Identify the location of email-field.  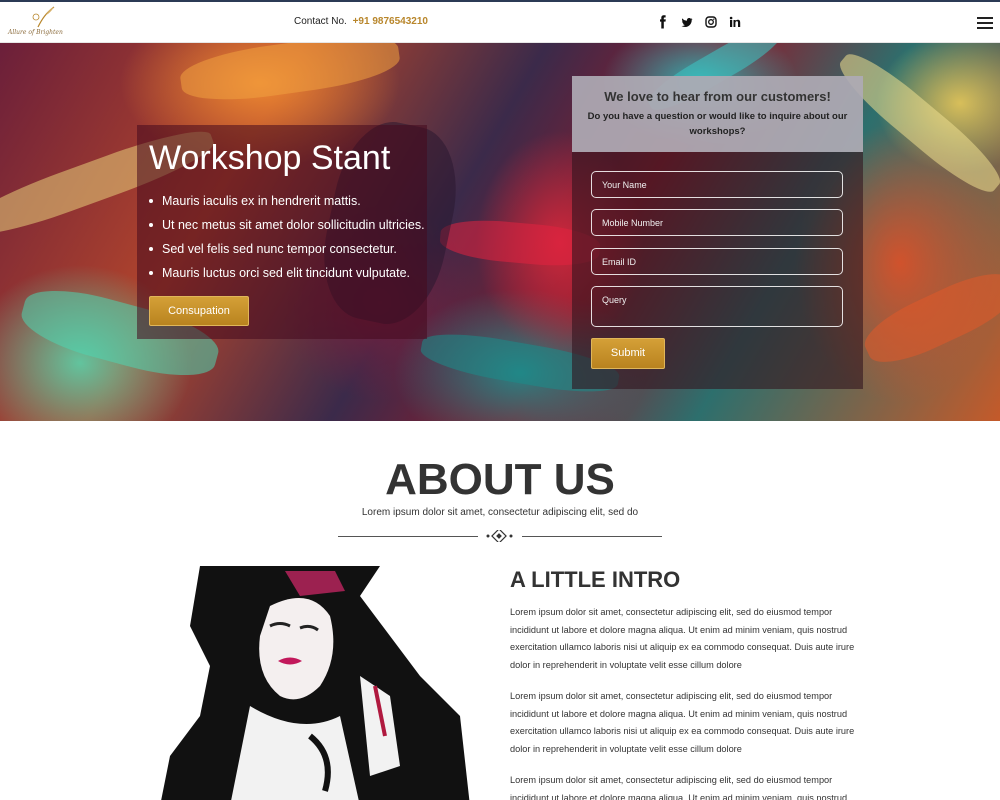
(717, 261).